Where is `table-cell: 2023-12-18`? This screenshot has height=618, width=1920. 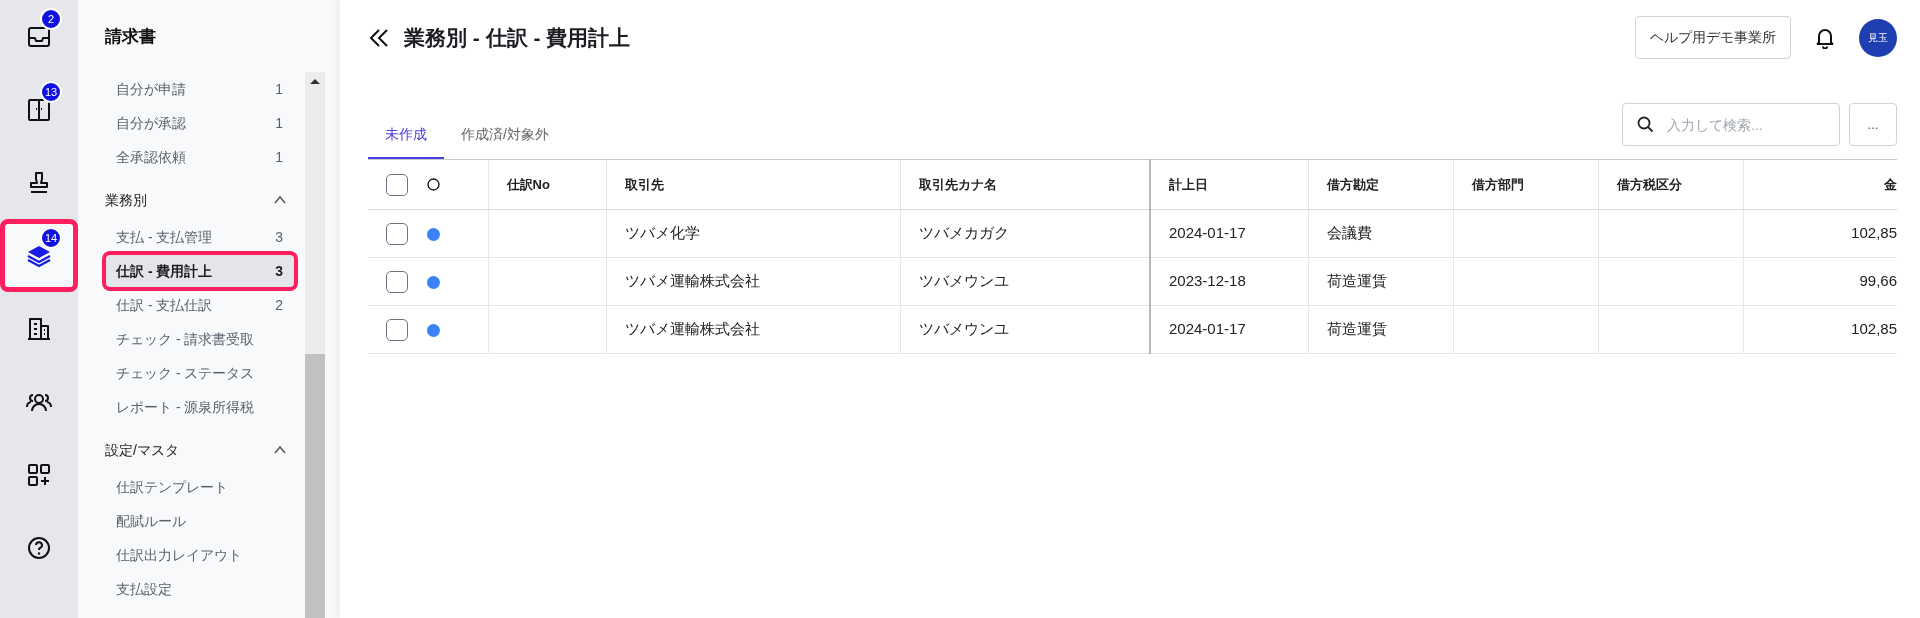
table-cell: 2023-12-18 is located at coordinates (1207, 281).